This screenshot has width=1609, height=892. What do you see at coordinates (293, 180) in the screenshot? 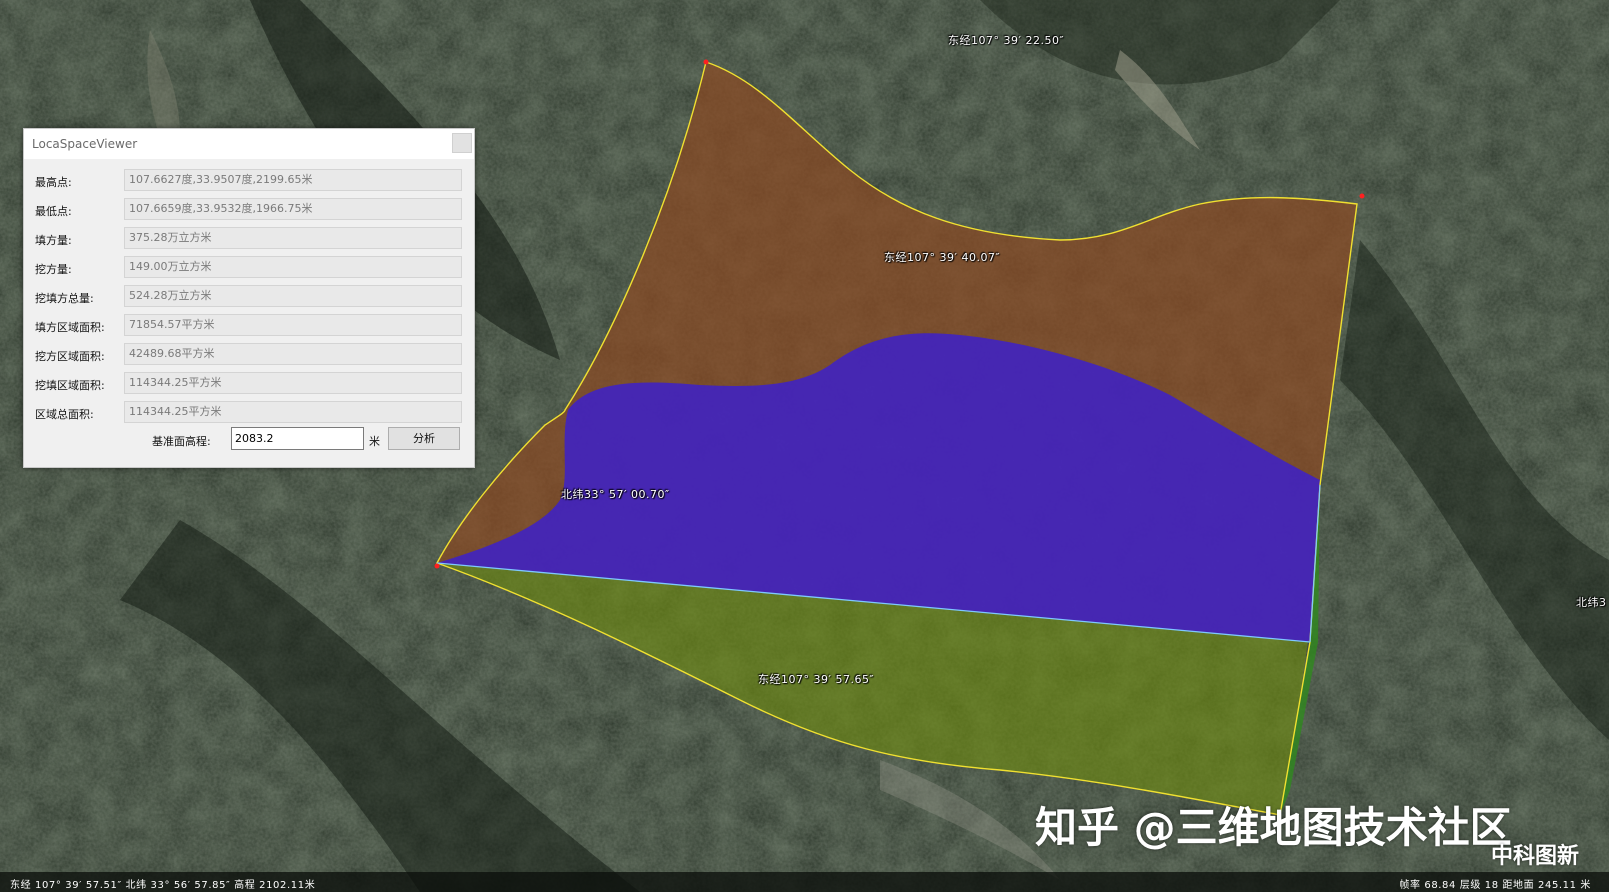
I see `field-value: 107.6627度,33.9507度,2199.65米` at bounding box center [293, 180].